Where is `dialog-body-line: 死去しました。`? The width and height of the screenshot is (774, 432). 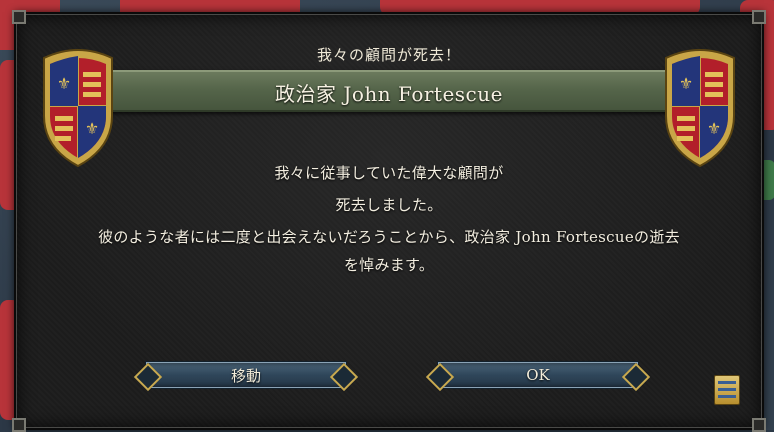
dialog-body-line: 死去しました。 is located at coordinates (389, 205).